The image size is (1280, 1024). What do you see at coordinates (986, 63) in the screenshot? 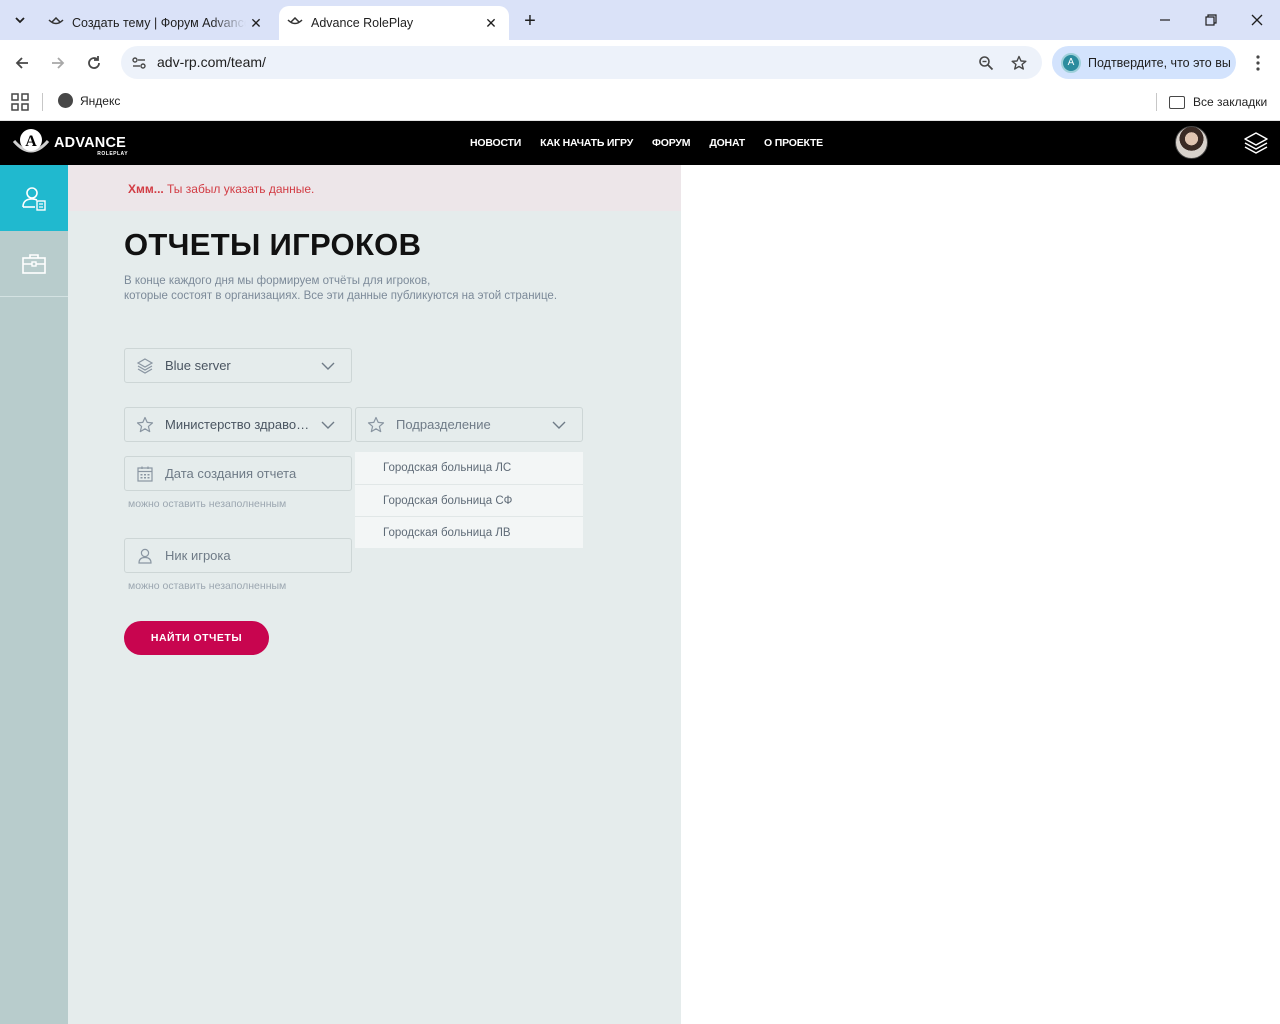
I see `zoom-icon` at bounding box center [986, 63].